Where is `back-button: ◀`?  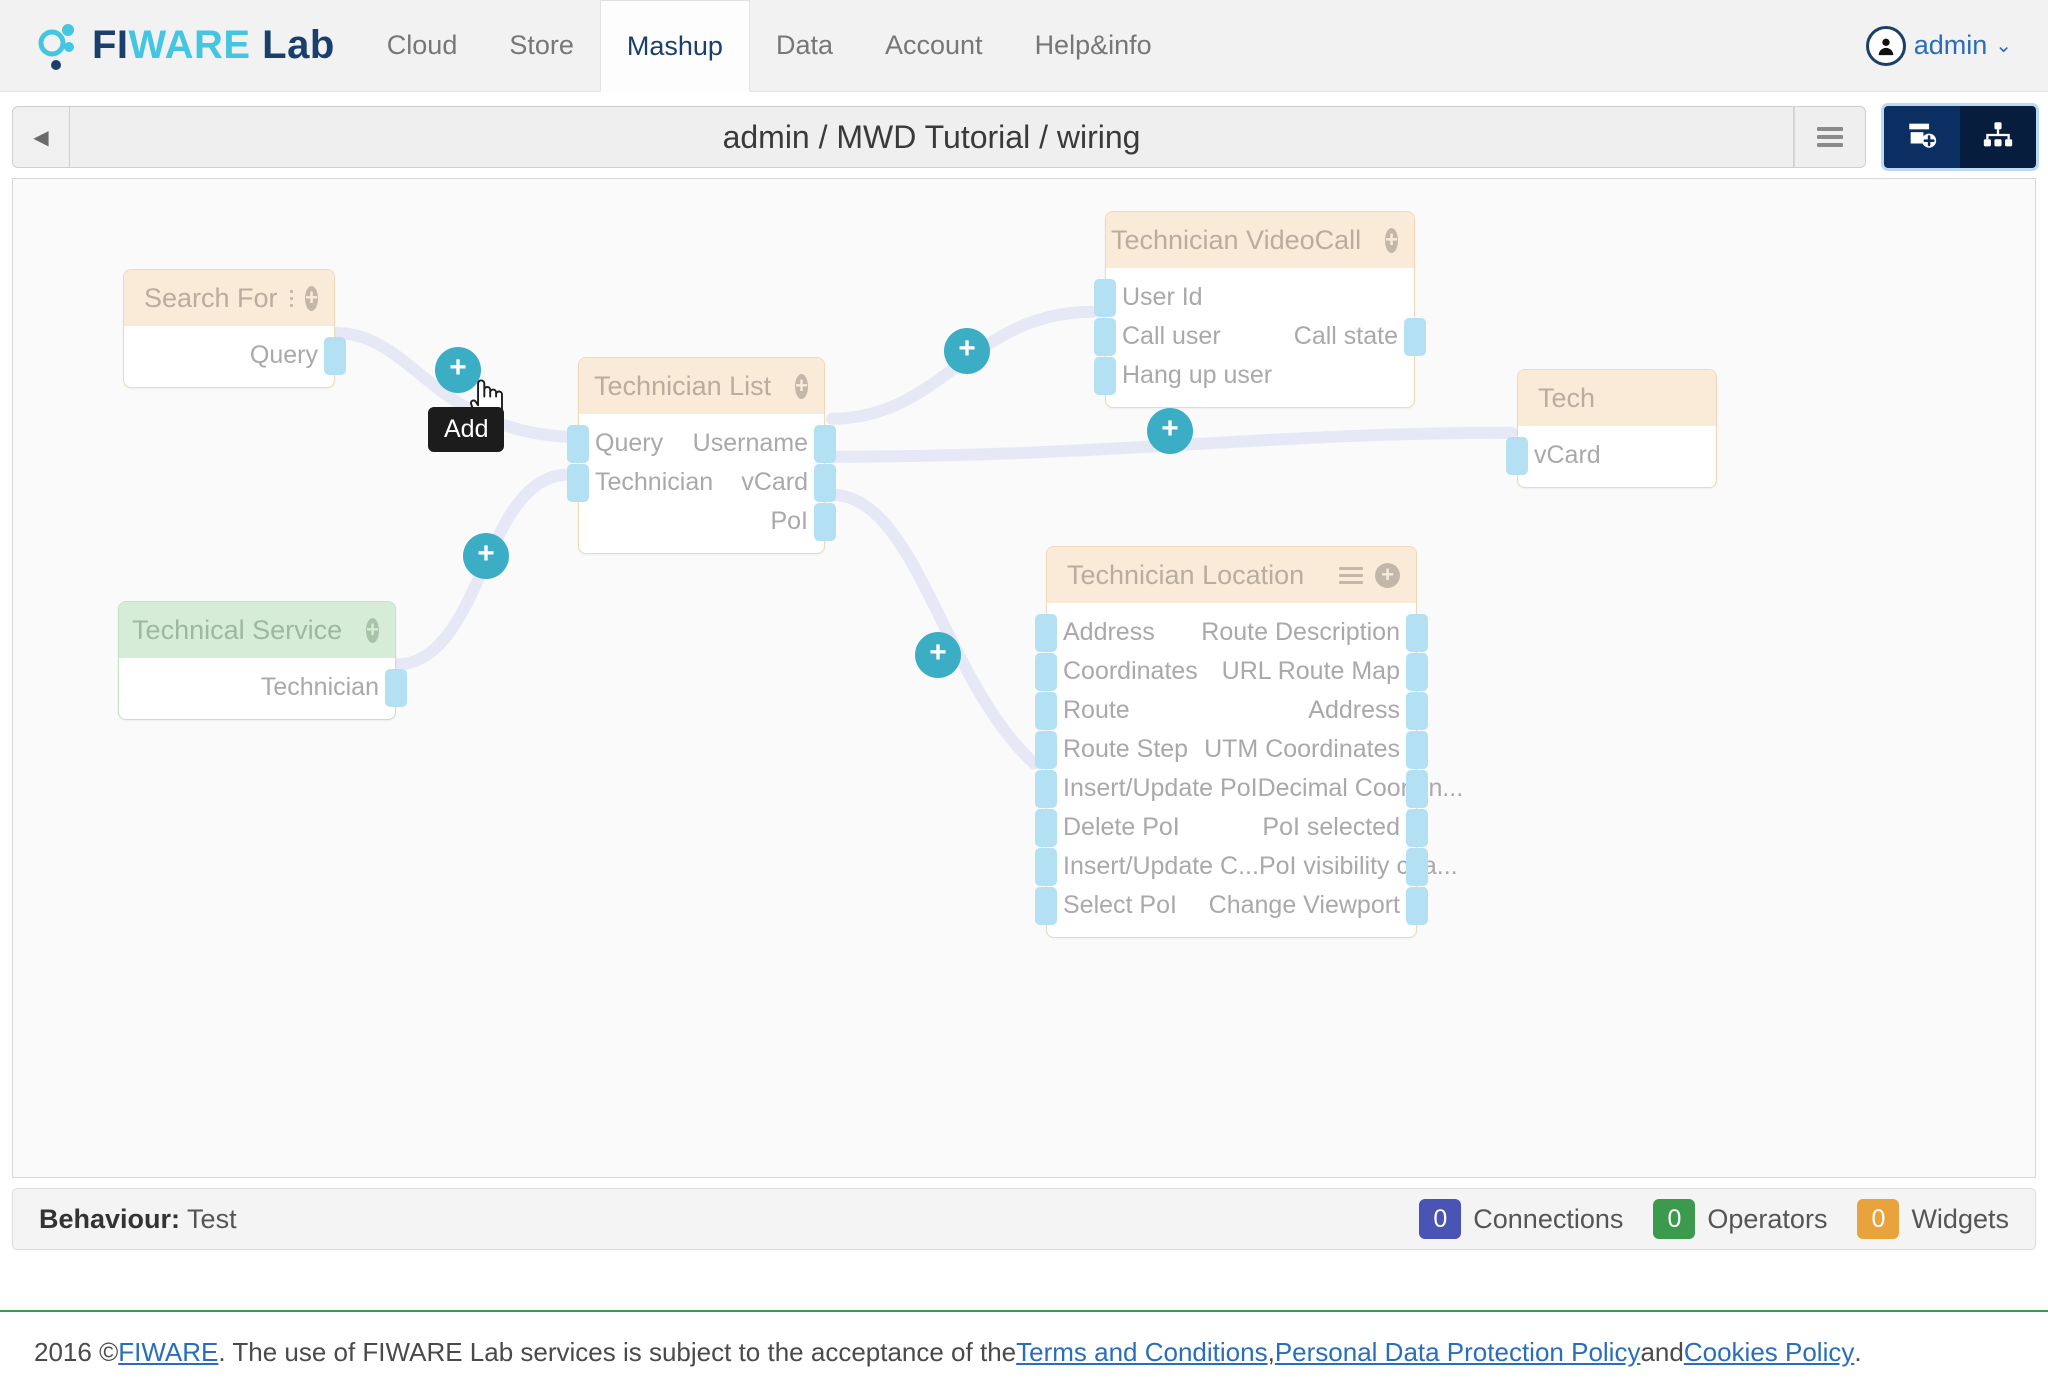
back-button: ◀ is located at coordinates (41, 137).